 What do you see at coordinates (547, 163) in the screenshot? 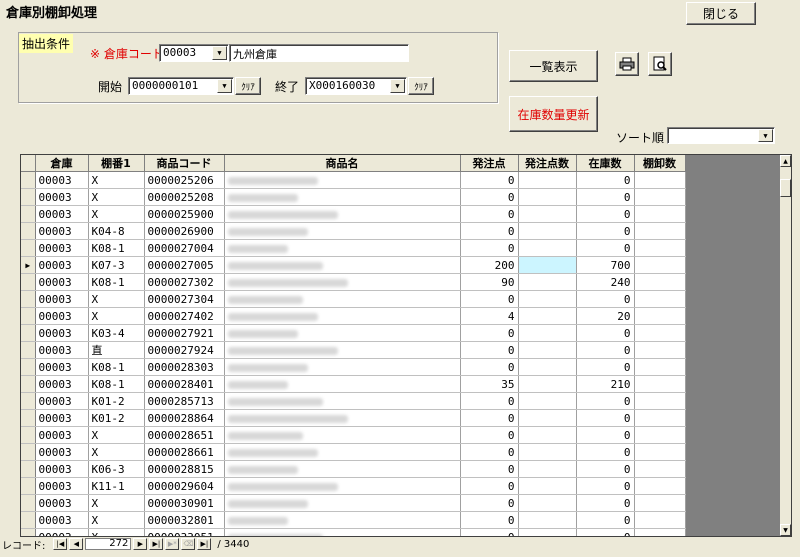
I see `header-reorder-qty: 発注点数` at bounding box center [547, 163].